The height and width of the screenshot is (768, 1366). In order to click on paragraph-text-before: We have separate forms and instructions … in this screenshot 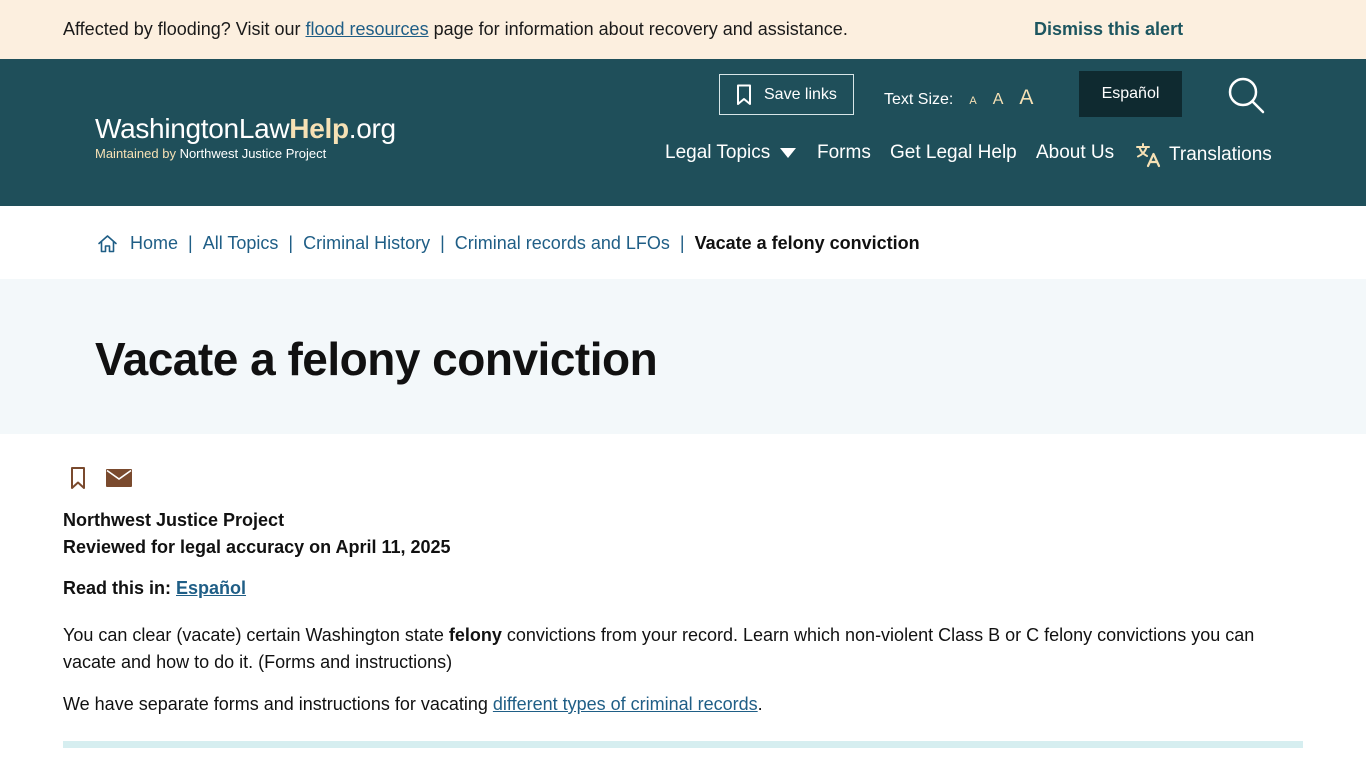, I will do `click(278, 704)`.